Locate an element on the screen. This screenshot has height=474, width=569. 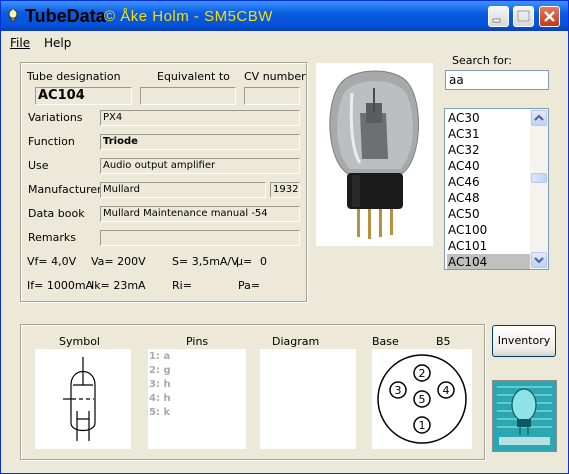
chevron-up-icon is located at coordinates (539, 117).